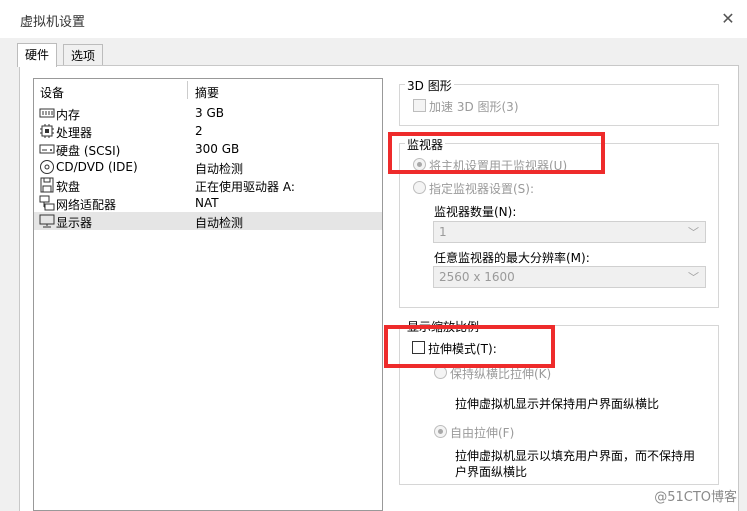 This screenshot has width=747, height=511. What do you see at coordinates (512, 258) in the screenshot?
I see `max-resolution-label: 任意监视器的最大分辨率(M):` at bounding box center [512, 258].